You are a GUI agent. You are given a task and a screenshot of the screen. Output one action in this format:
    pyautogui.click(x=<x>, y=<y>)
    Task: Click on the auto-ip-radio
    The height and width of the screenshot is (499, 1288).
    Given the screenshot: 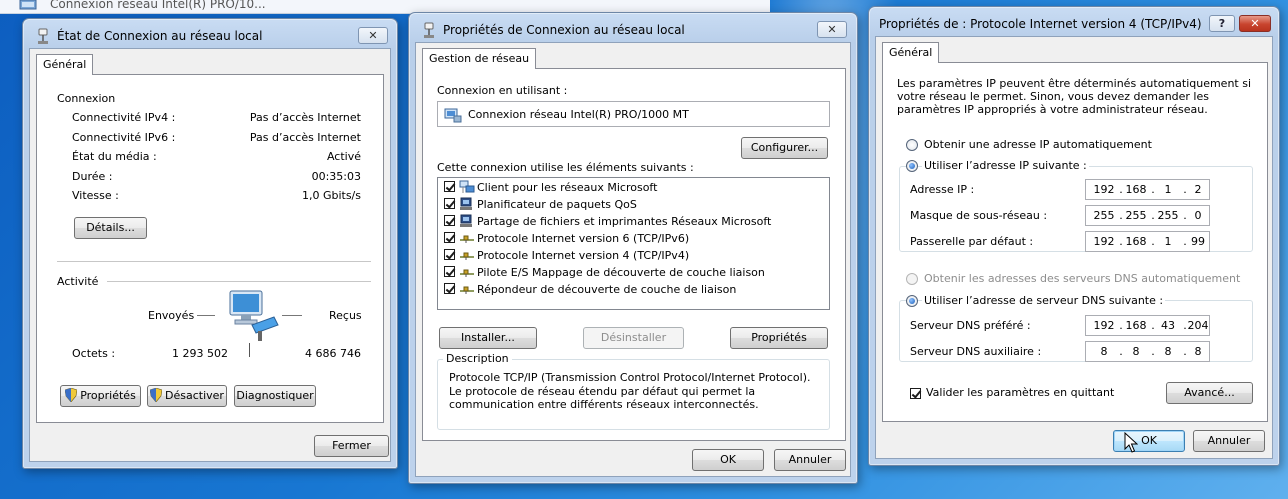 What is the action you would take?
    pyautogui.click(x=912, y=145)
    